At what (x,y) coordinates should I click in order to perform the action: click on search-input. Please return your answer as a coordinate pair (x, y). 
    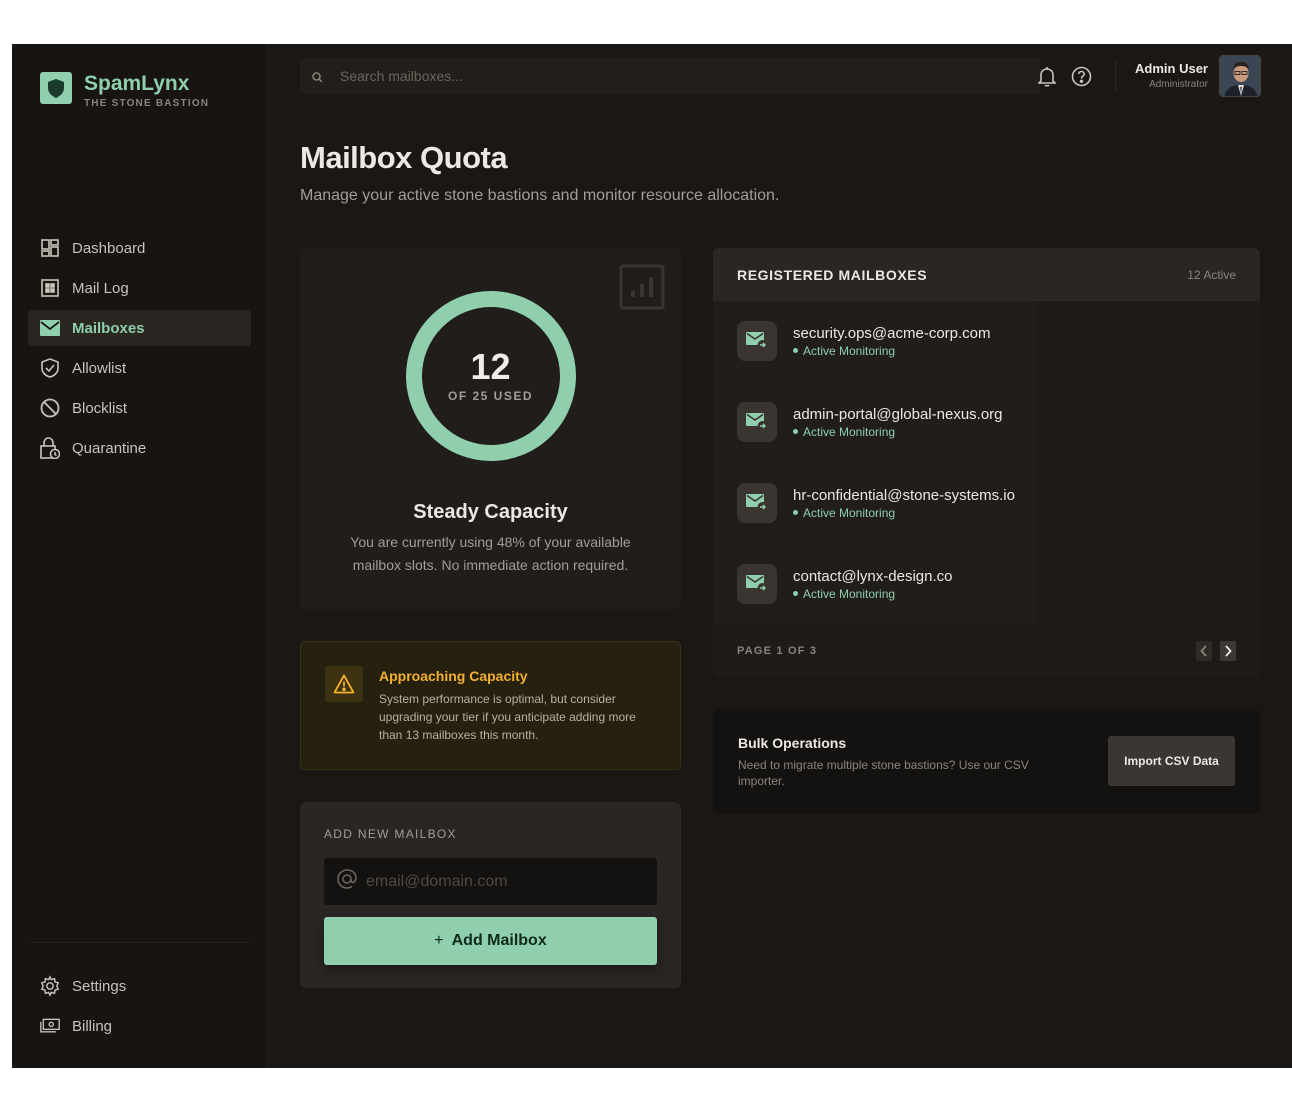
    Looking at the image, I should click on (640, 76).